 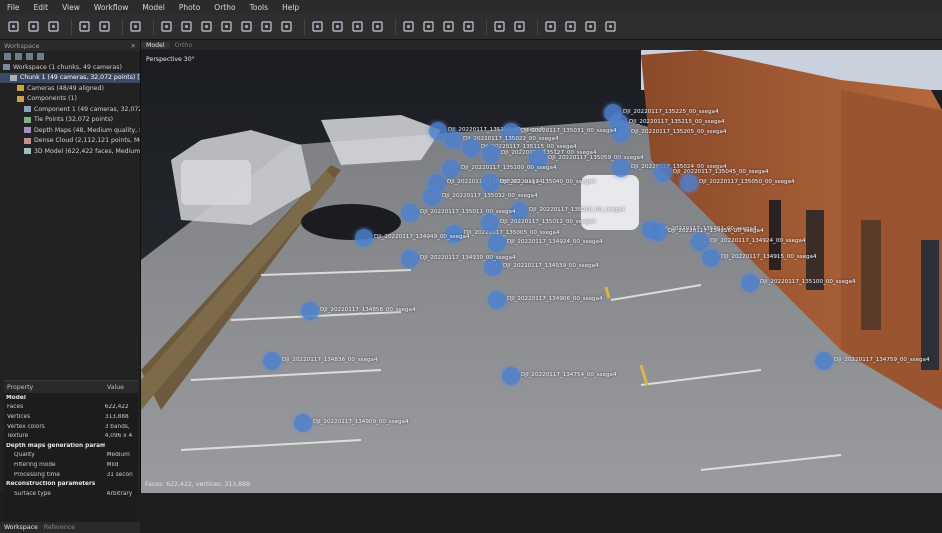 What do you see at coordinates (357, 26) in the screenshot?
I see `move-object-icon` at bounding box center [357, 26].